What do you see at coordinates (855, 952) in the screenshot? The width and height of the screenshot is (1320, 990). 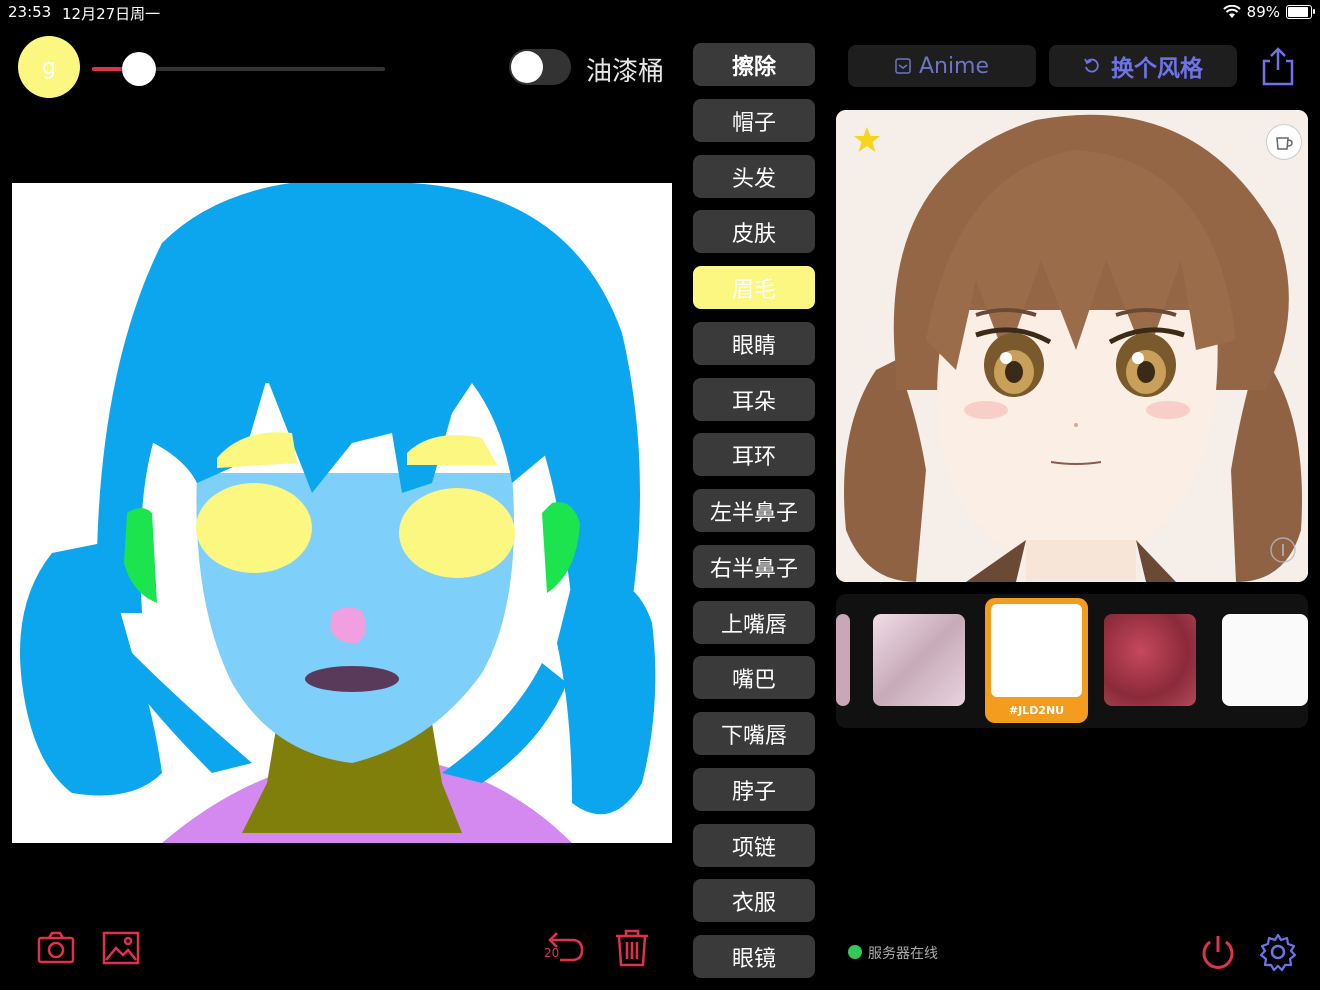 I see `server-status-dot` at bounding box center [855, 952].